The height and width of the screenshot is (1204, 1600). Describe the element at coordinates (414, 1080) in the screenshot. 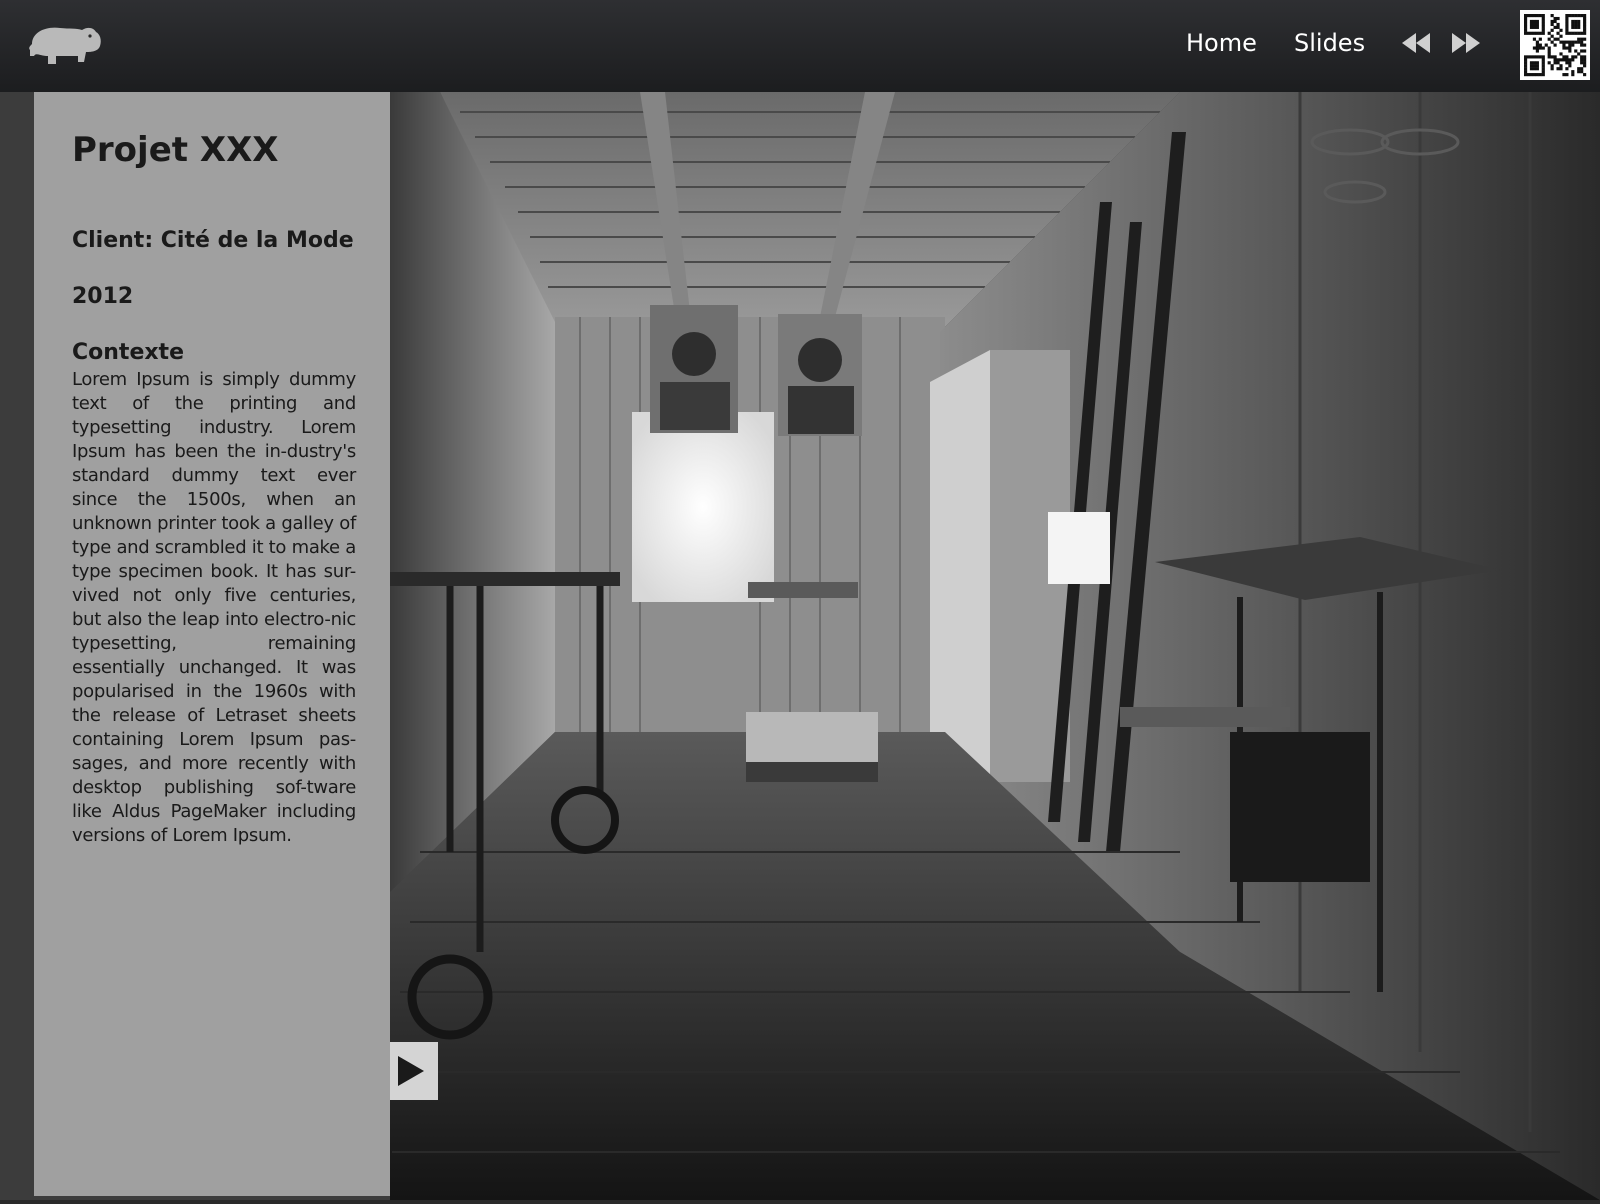

I see `play-icon` at that location.